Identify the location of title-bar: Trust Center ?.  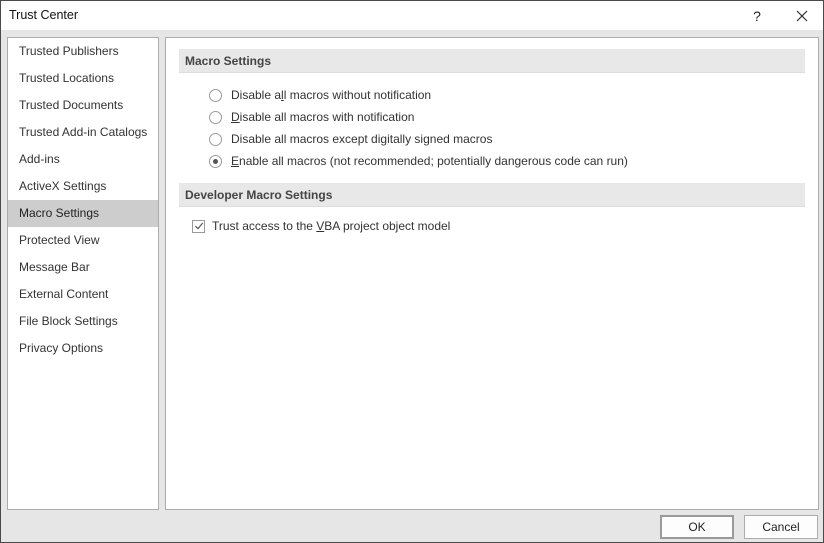
(412, 15).